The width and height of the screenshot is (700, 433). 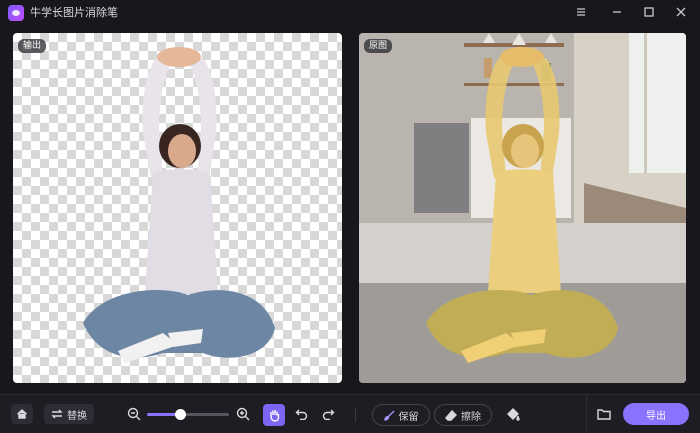 I want to click on maximize-icon, so click(x=649, y=12).